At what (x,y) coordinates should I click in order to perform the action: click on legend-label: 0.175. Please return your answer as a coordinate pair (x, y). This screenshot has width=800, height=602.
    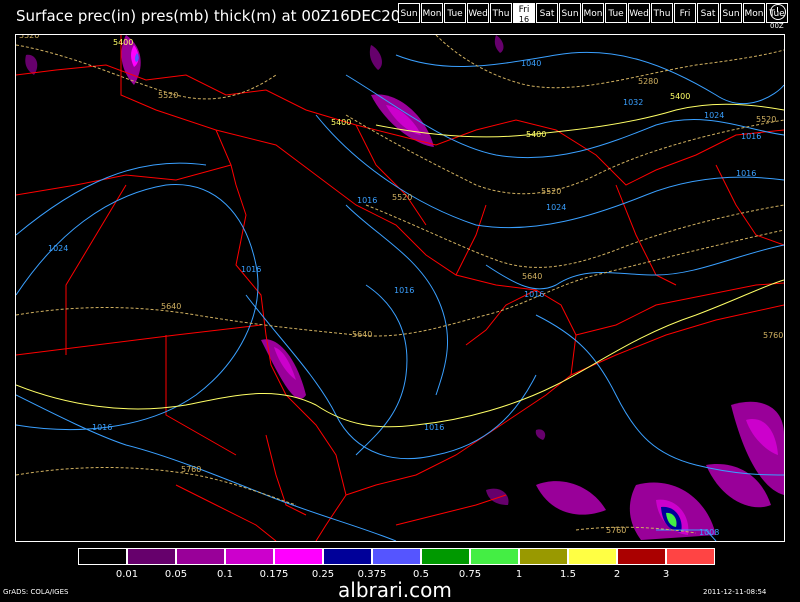
    Looking at the image, I should click on (274, 574).